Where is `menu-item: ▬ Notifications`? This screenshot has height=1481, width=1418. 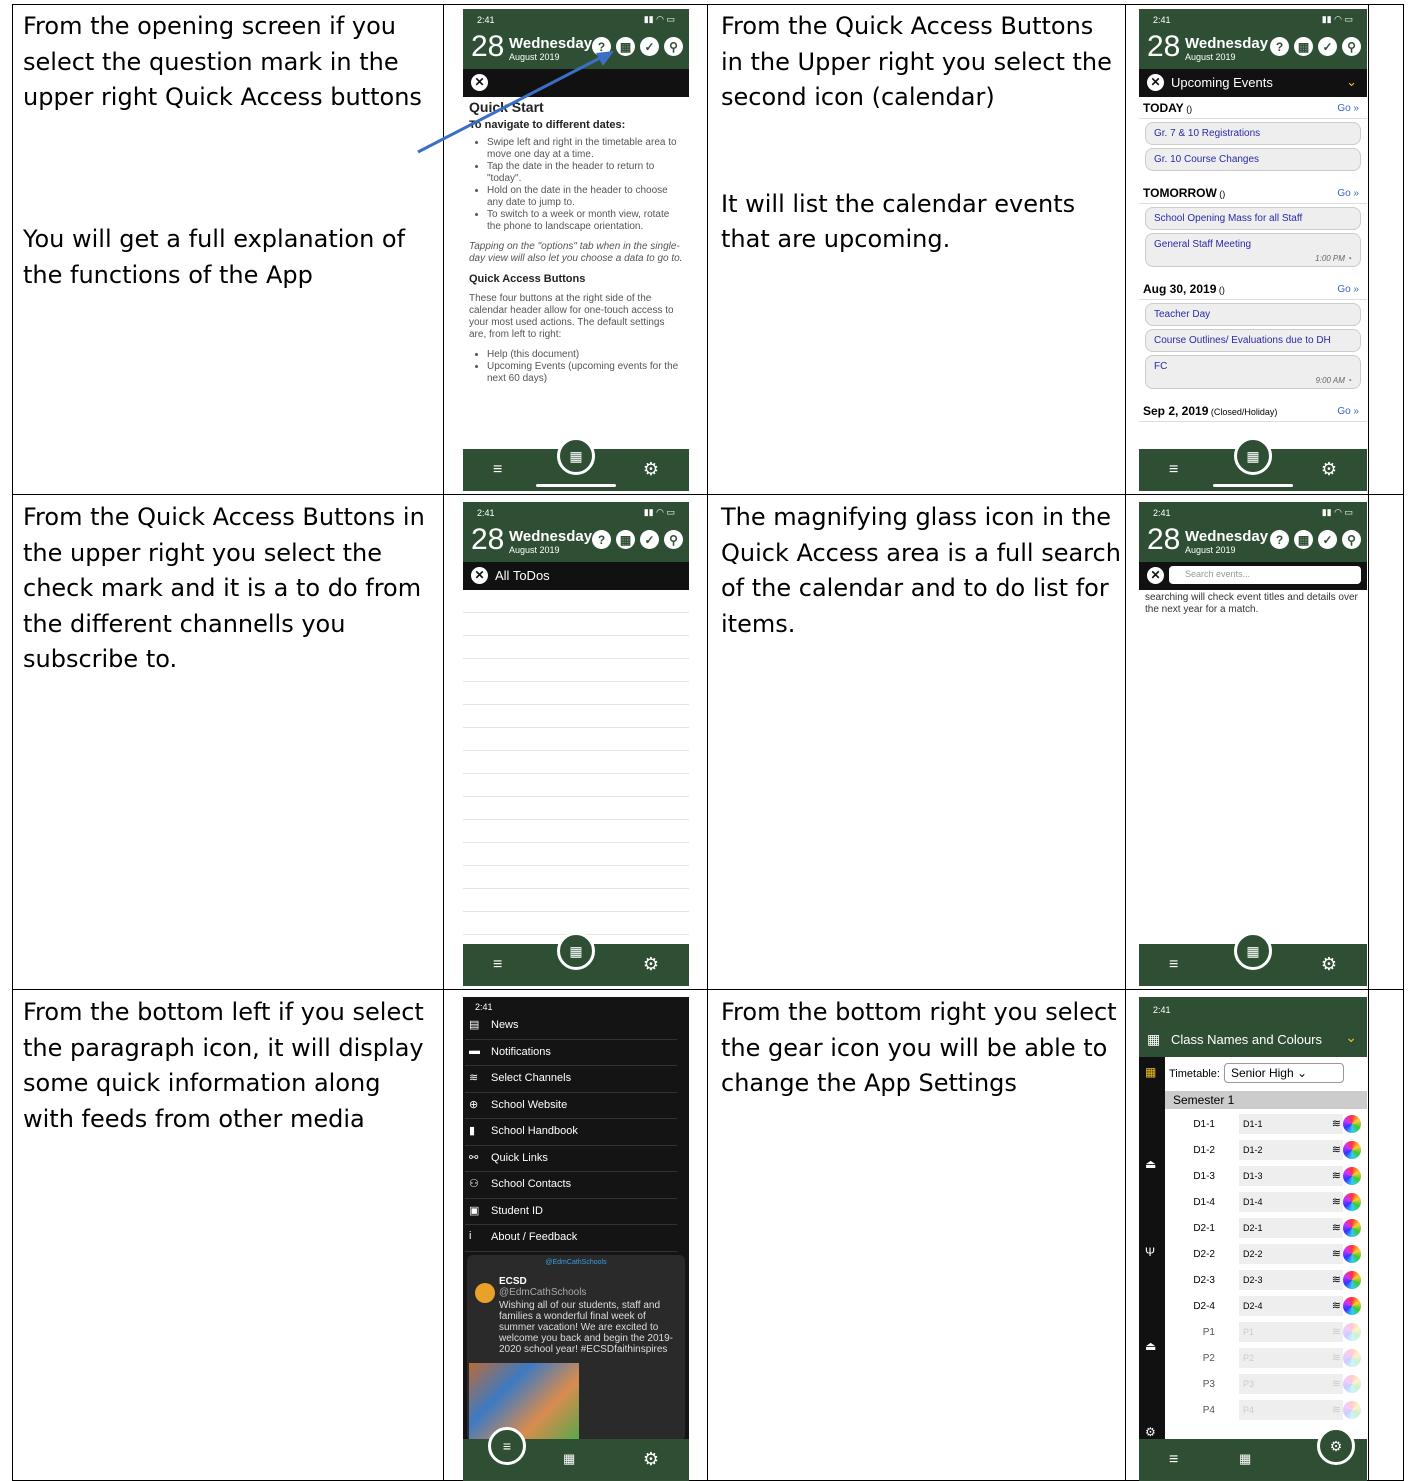
menu-item: ▬ Notifications is located at coordinates (571, 1053).